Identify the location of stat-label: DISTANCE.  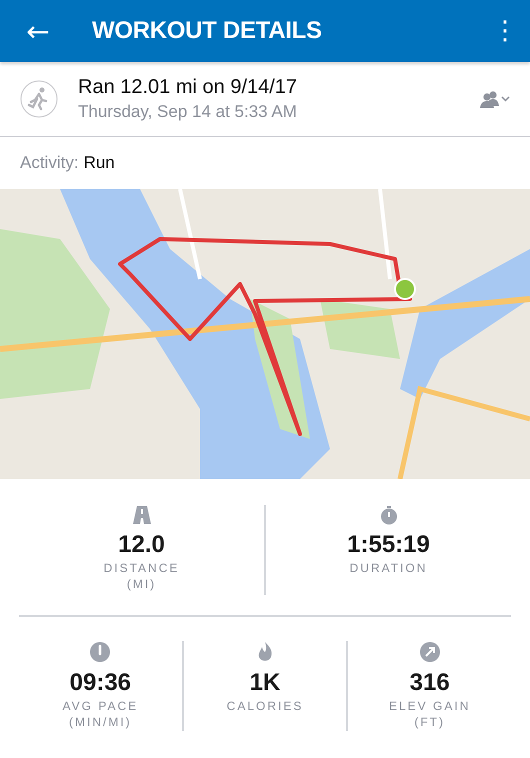
(142, 568).